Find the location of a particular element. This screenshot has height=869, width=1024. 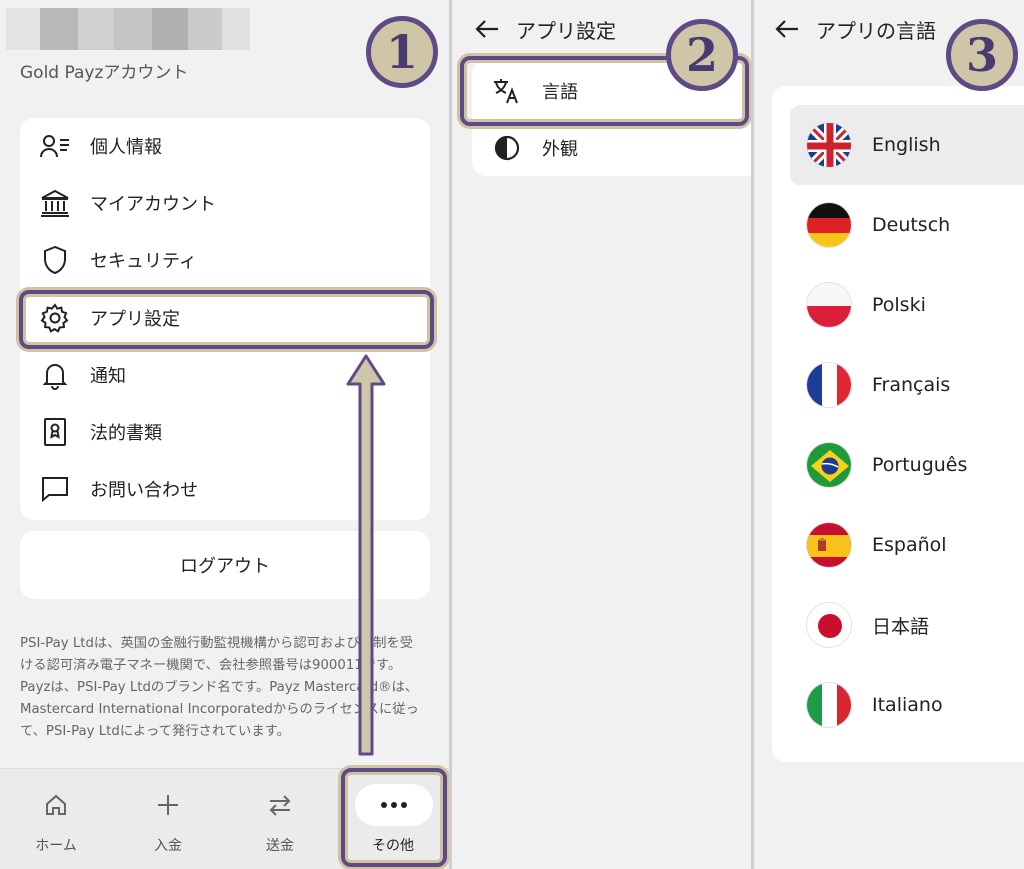

language-option-italiano: Italiano is located at coordinates (907, 705).